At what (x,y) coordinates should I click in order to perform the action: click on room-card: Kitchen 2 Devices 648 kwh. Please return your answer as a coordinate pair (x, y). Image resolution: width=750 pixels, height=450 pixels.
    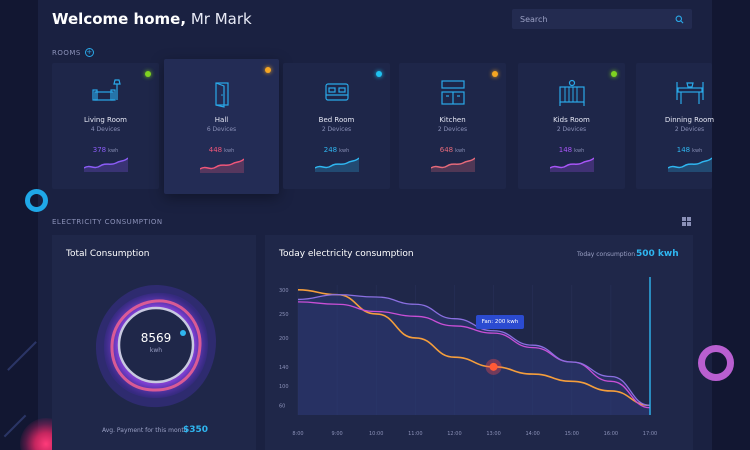
    Looking at the image, I should click on (452, 126).